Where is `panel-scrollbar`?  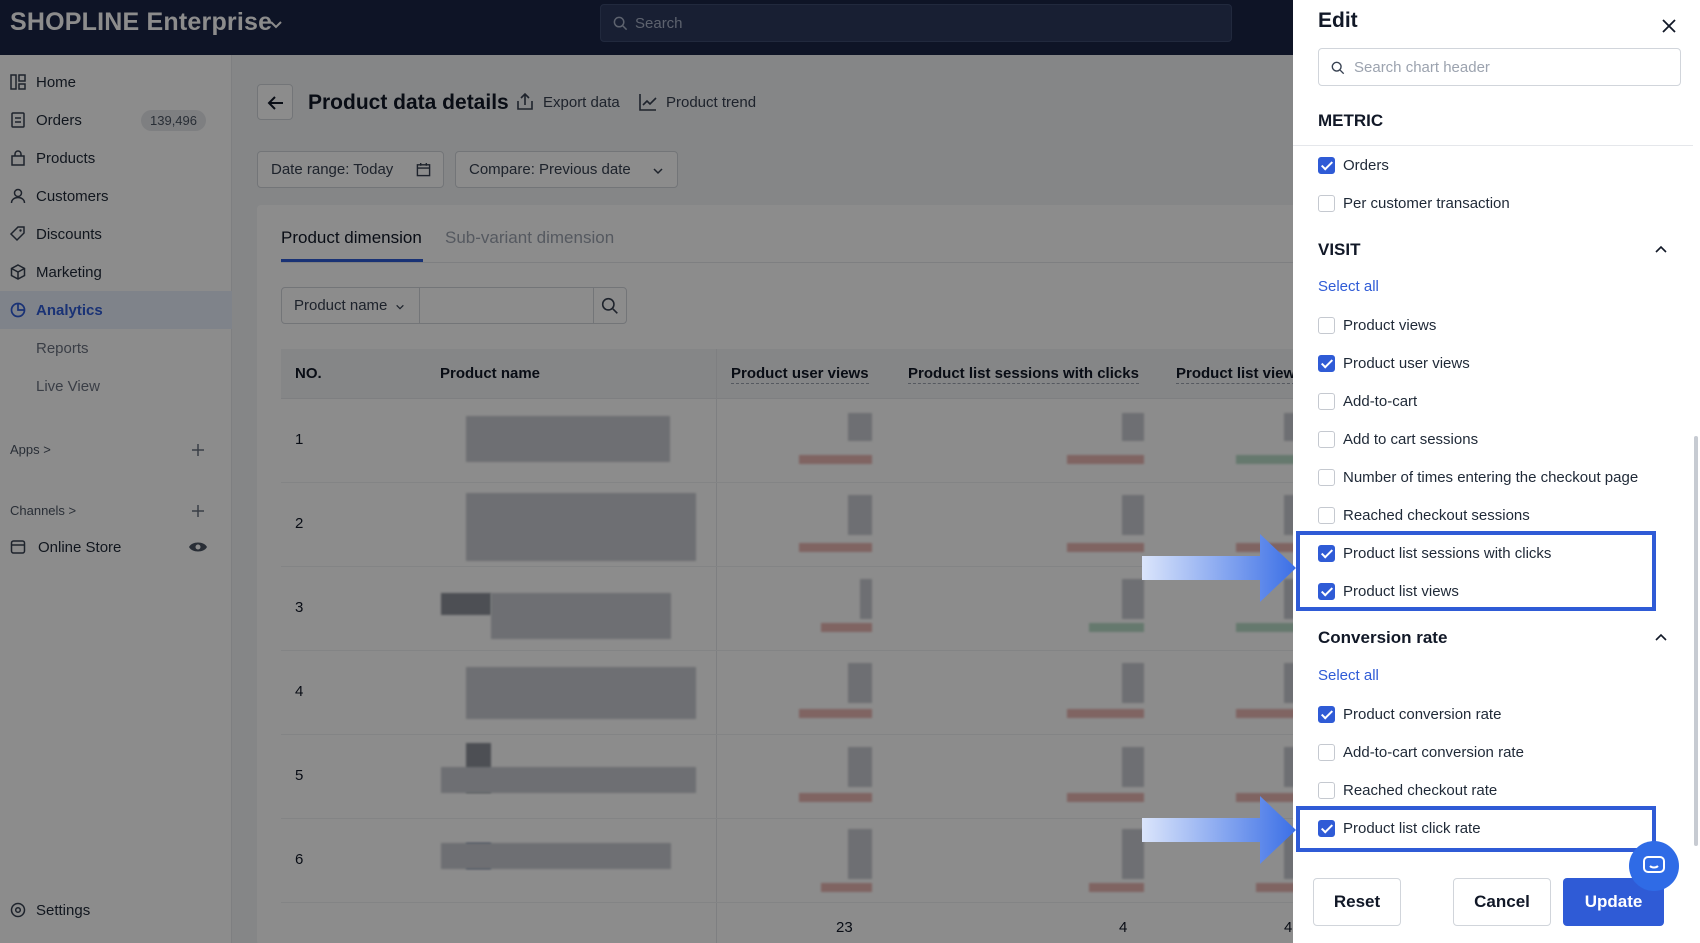 panel-scrollbar is located at coordinates (1696, 641).